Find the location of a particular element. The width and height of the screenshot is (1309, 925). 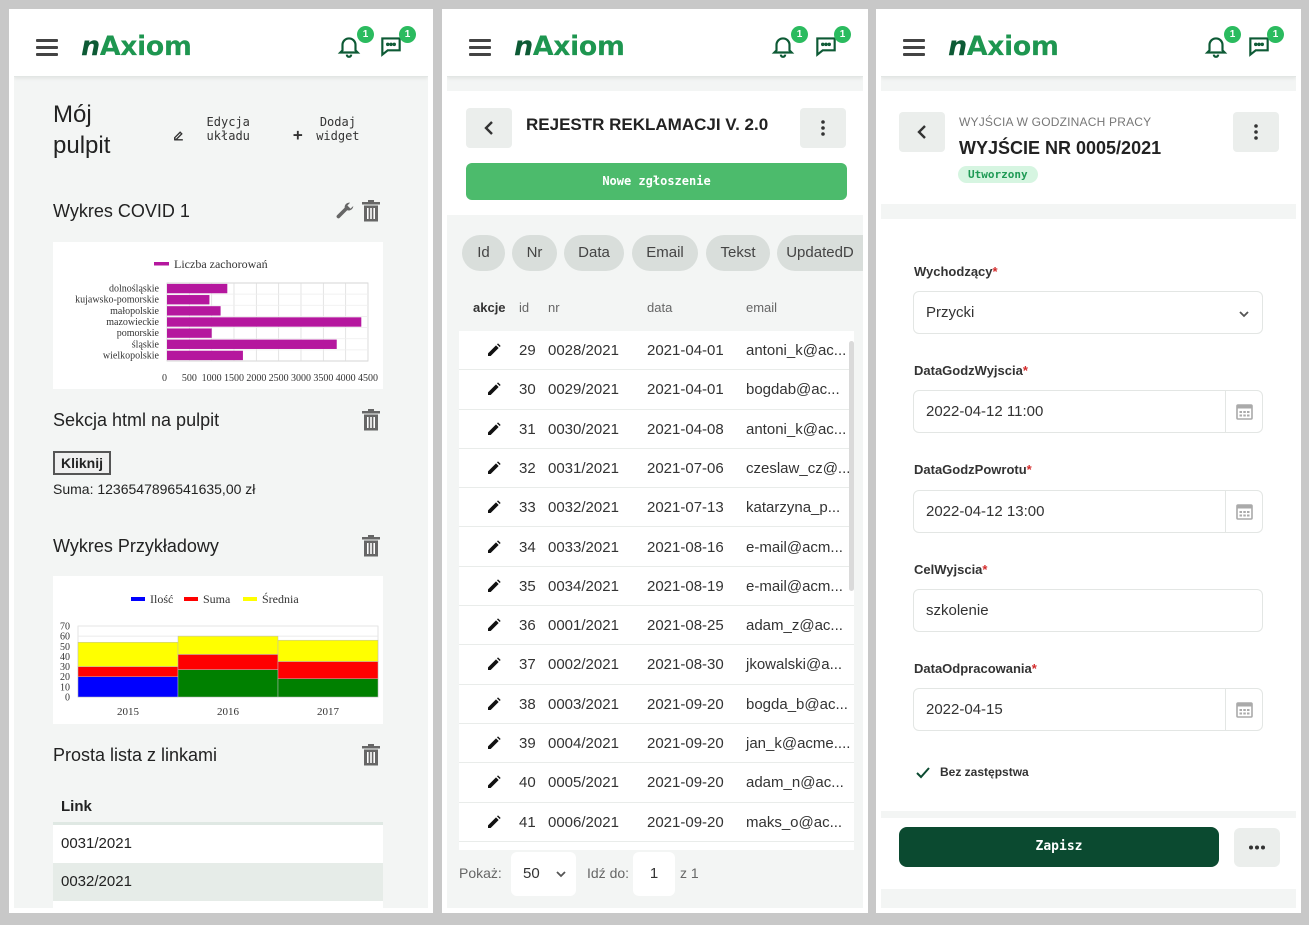

wychodzacy-select: Przycki is located at coordinates (1088, 312).